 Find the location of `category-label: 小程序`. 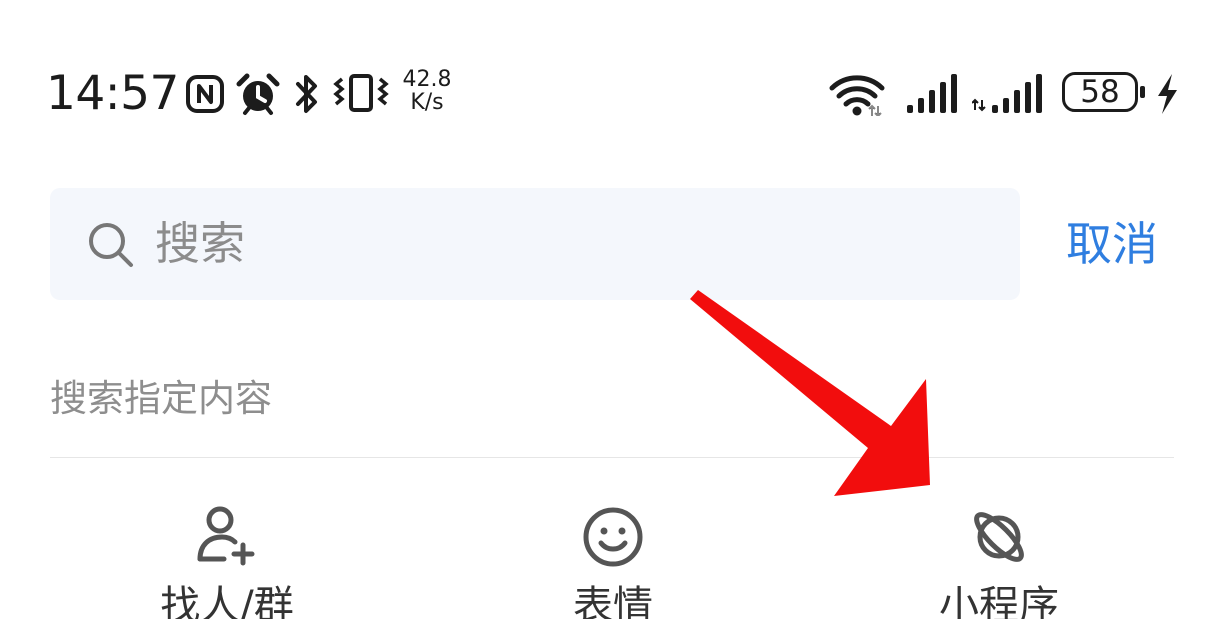

category-label: 小程序 is located at coordinates (999, 601).